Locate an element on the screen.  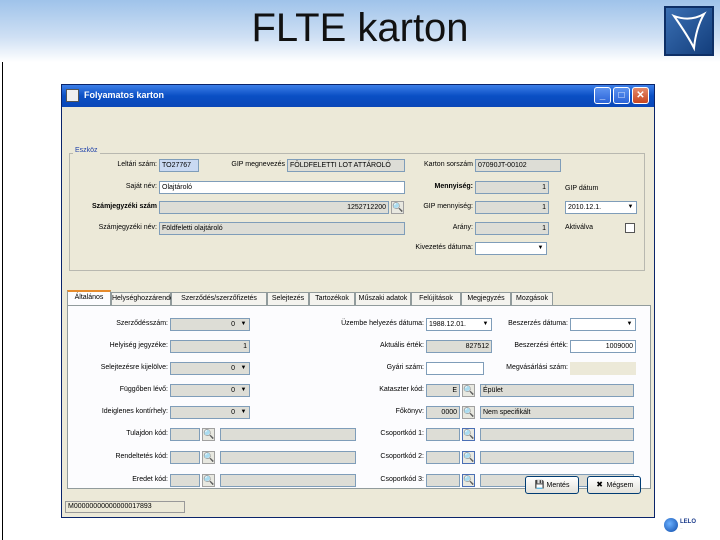
megvasarlas-label: Megvásárlási szám: is located at coordinates (537, 367).